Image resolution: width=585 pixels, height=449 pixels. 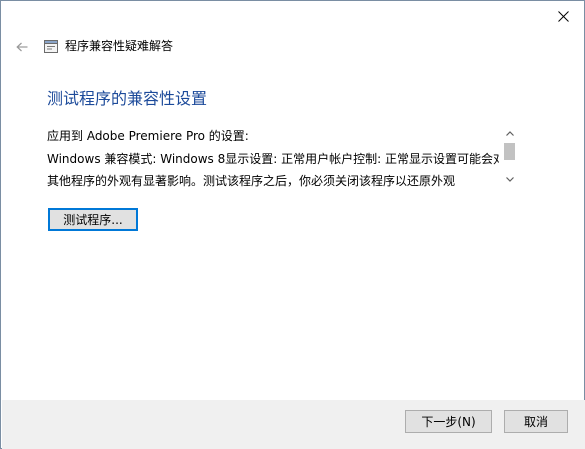 I want to click on settings-scrollbar, so click(x=509, y=156).